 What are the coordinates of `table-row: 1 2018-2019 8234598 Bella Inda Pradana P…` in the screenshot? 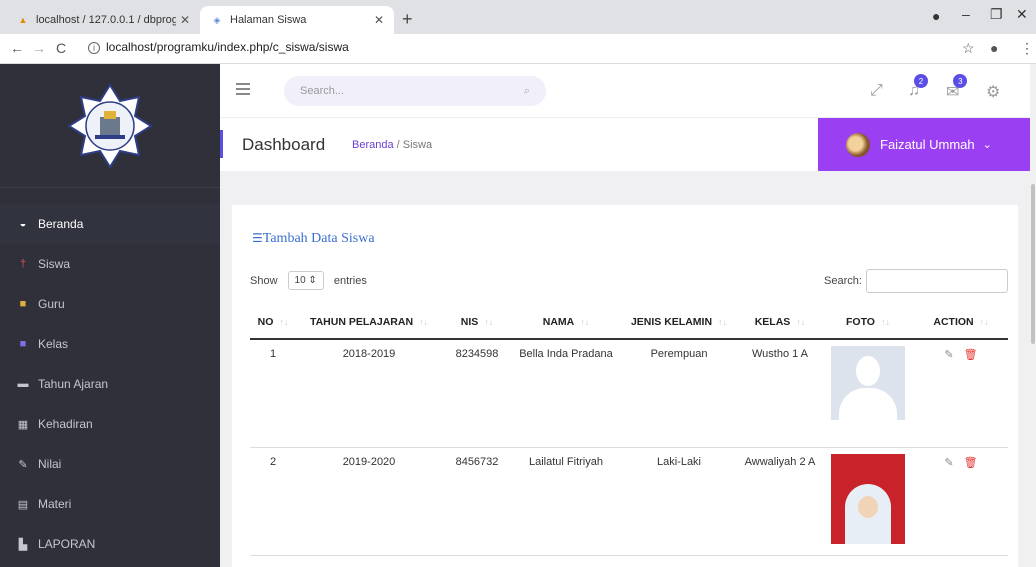 It's located at (629, 393).